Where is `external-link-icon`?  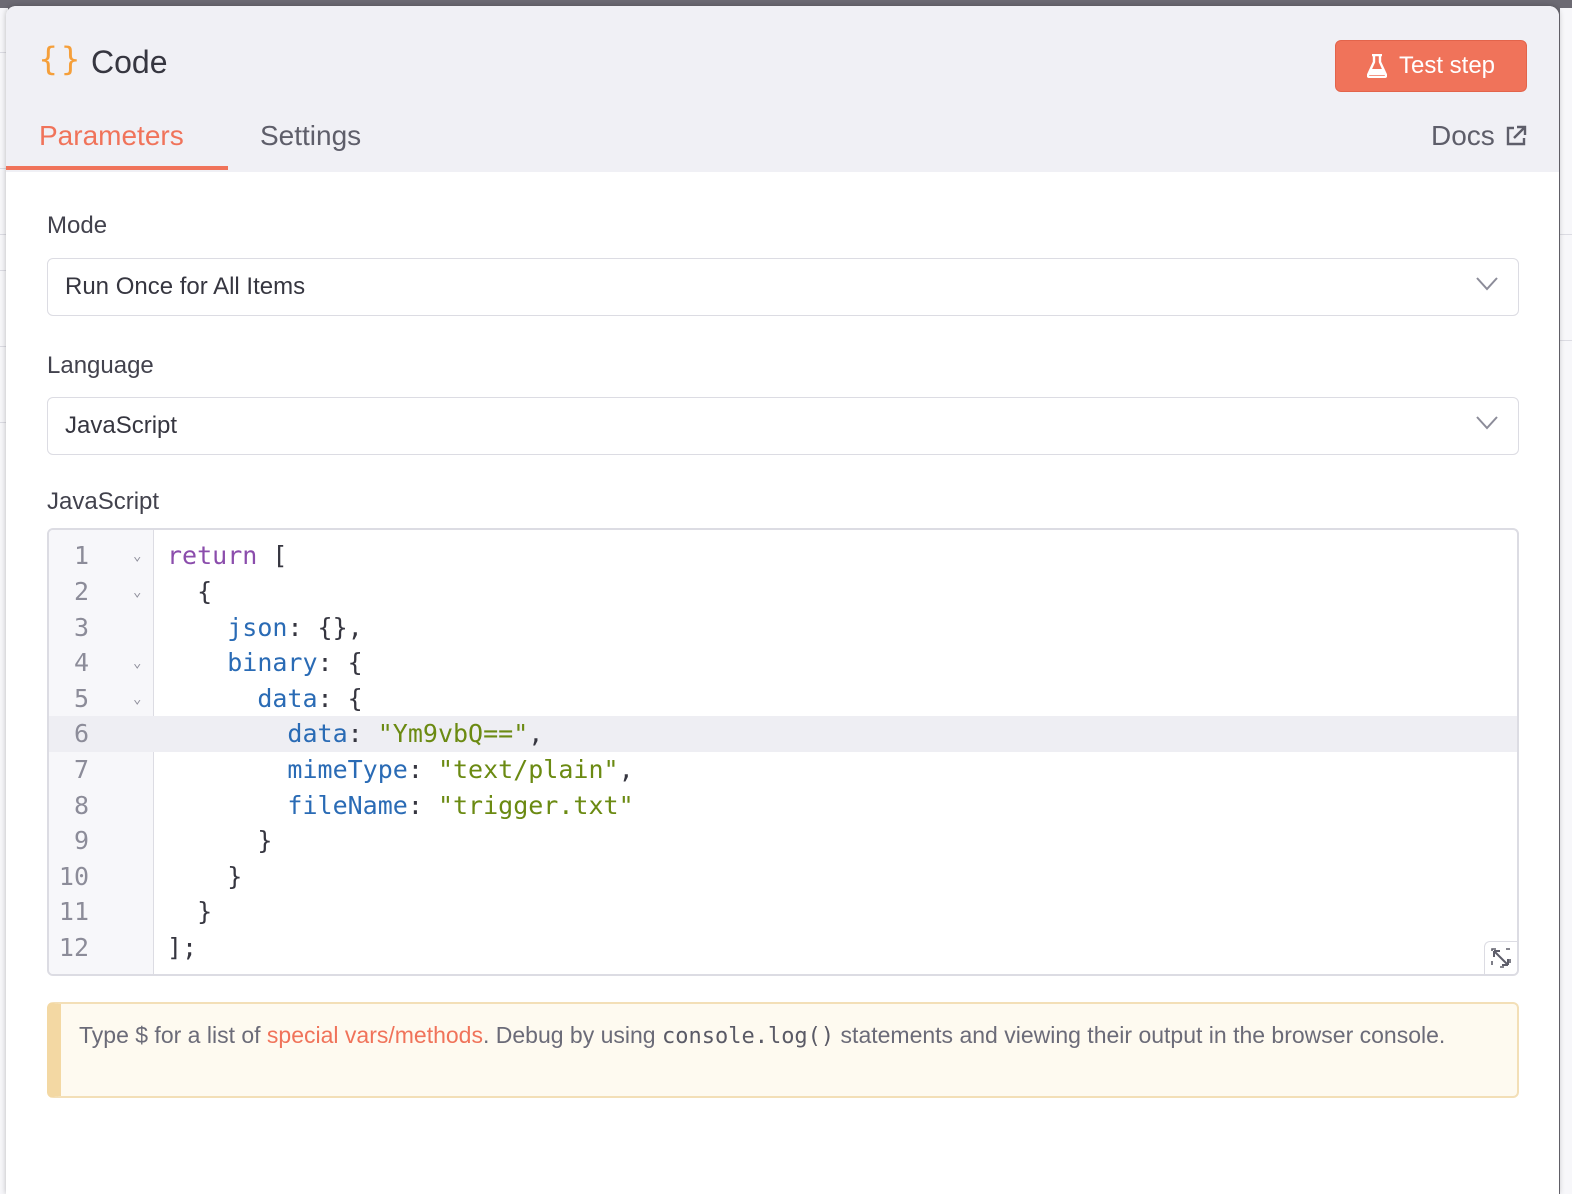 external-link-icon is located at coordinates (1516, 135).